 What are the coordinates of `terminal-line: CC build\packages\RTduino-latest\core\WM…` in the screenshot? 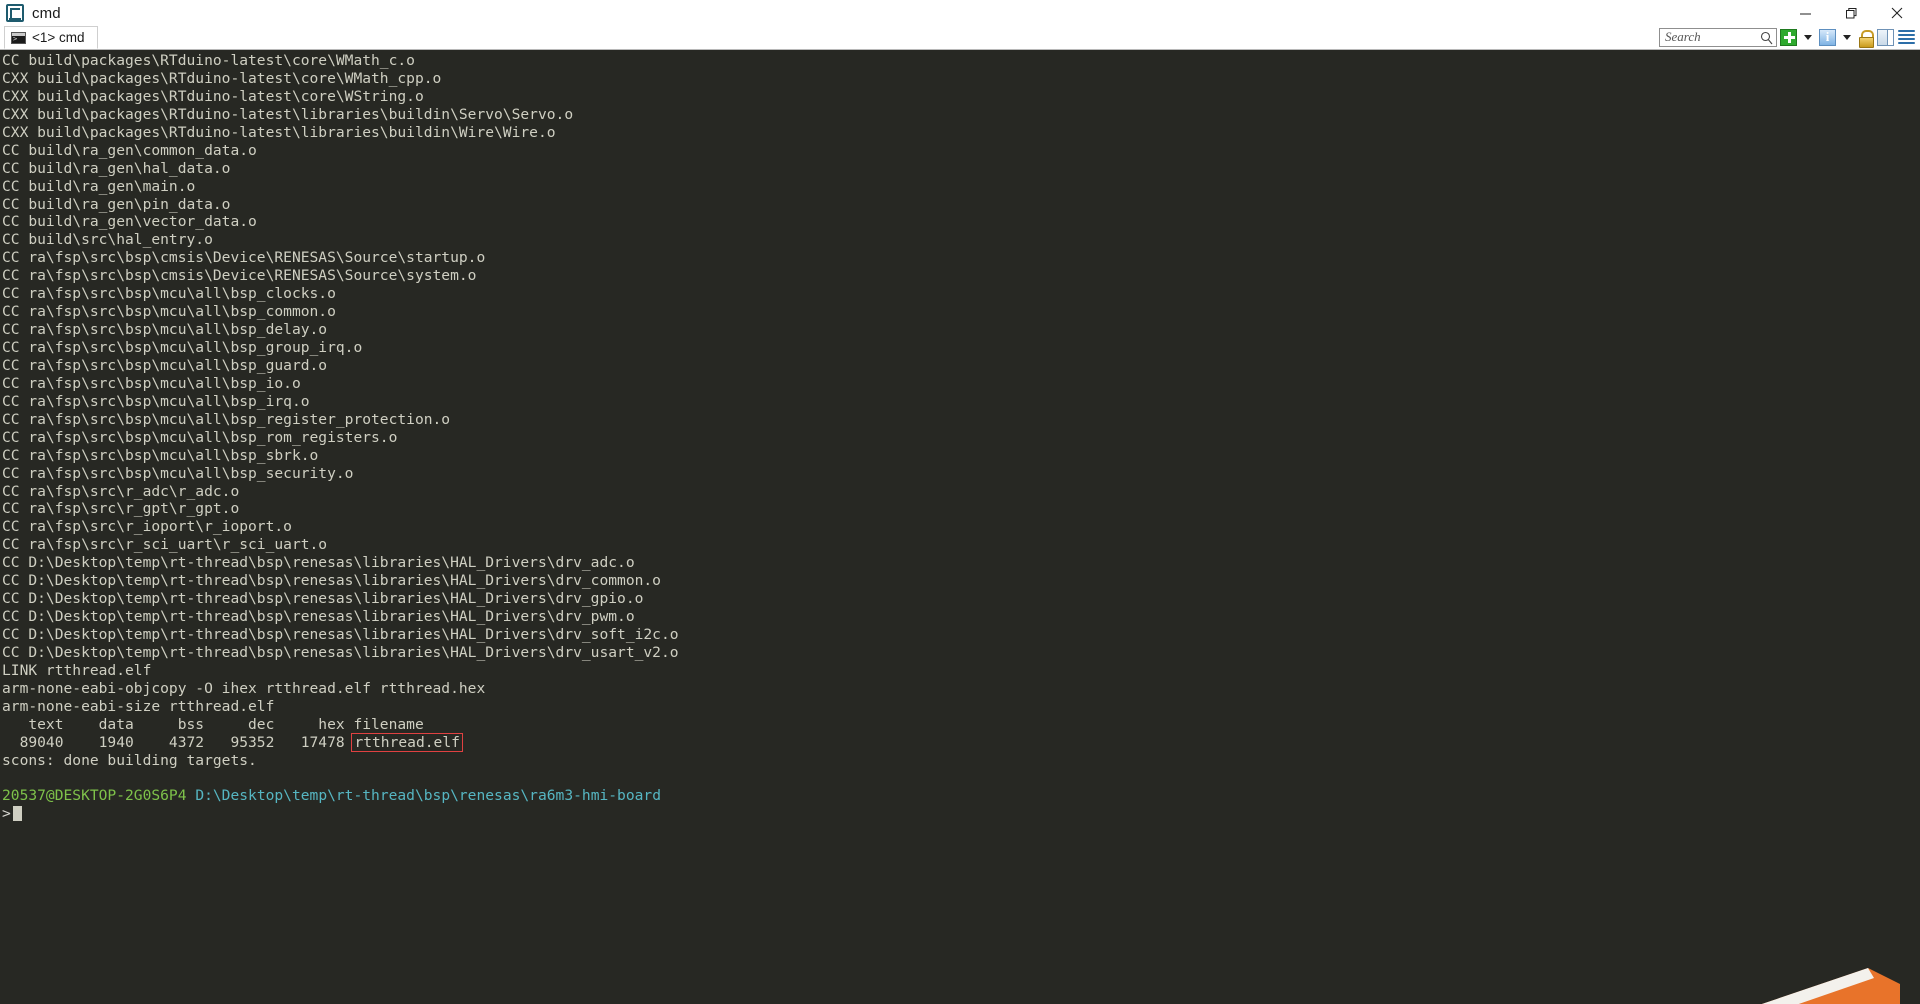 It's located at (208, 60).